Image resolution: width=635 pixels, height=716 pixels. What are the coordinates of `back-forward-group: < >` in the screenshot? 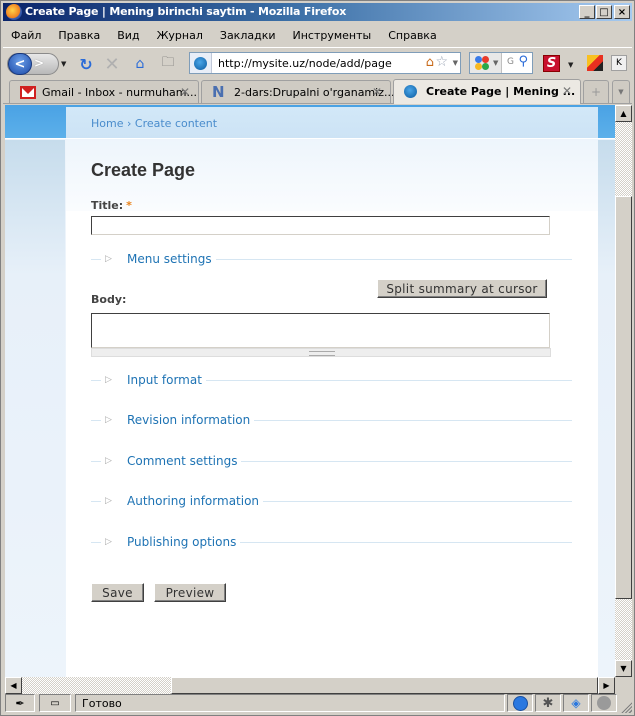 It's located at (33, 64).